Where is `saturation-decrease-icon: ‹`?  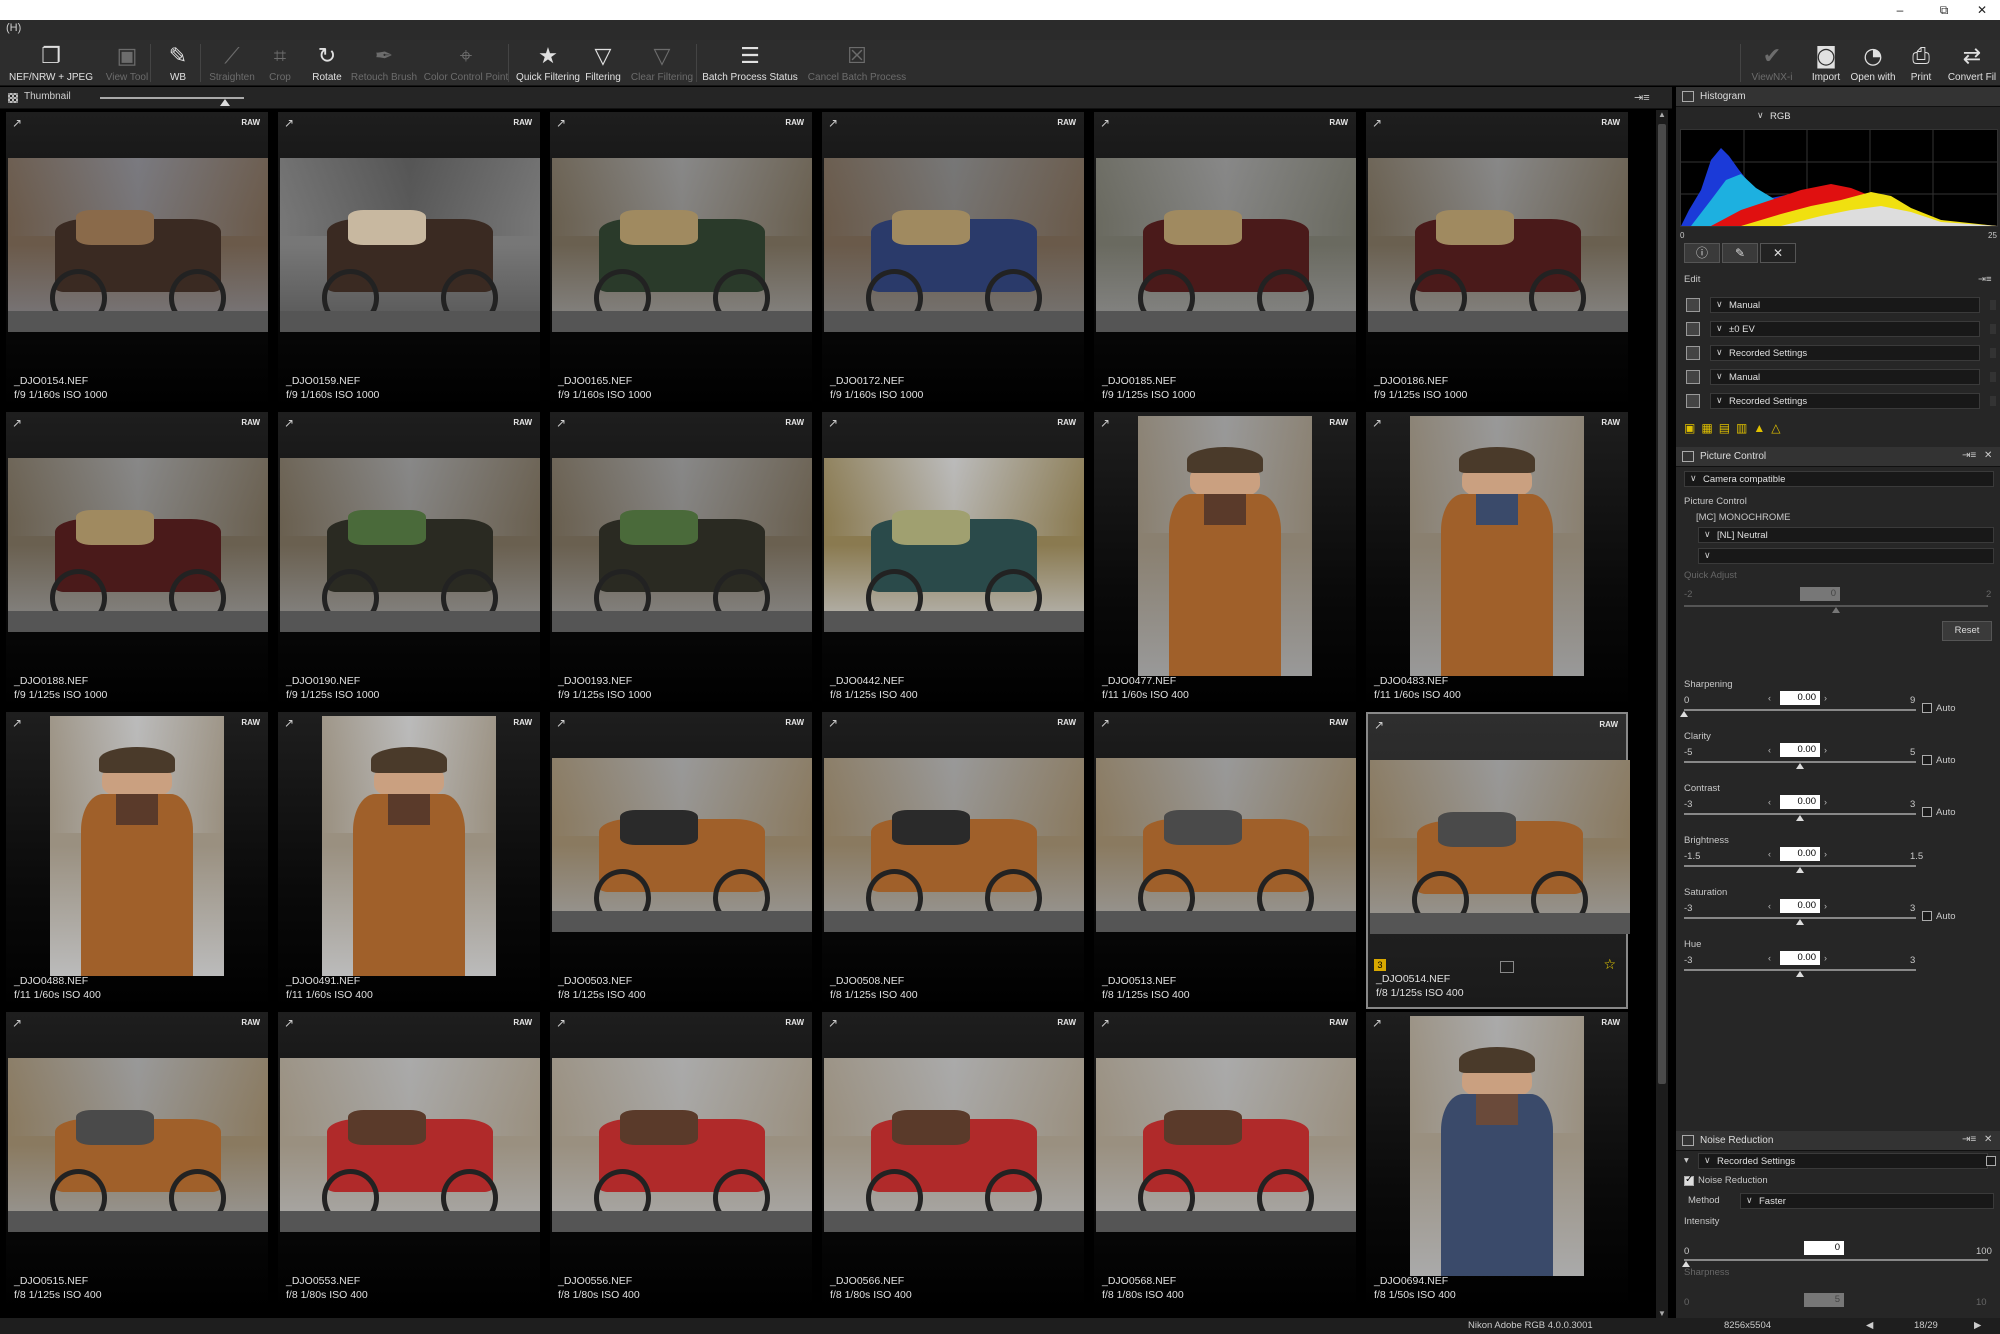 saturation-decrease-icon: ‹ is located at coordinates (1769, 906).